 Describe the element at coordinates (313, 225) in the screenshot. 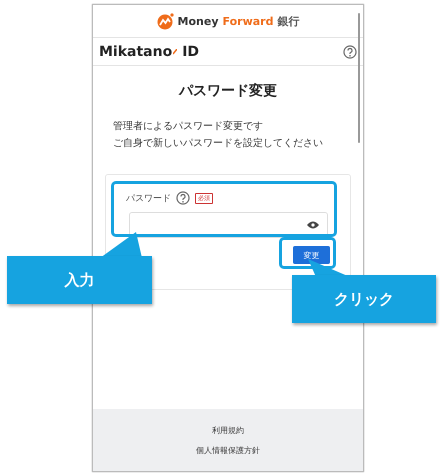

I see `eye-icon` at that location.